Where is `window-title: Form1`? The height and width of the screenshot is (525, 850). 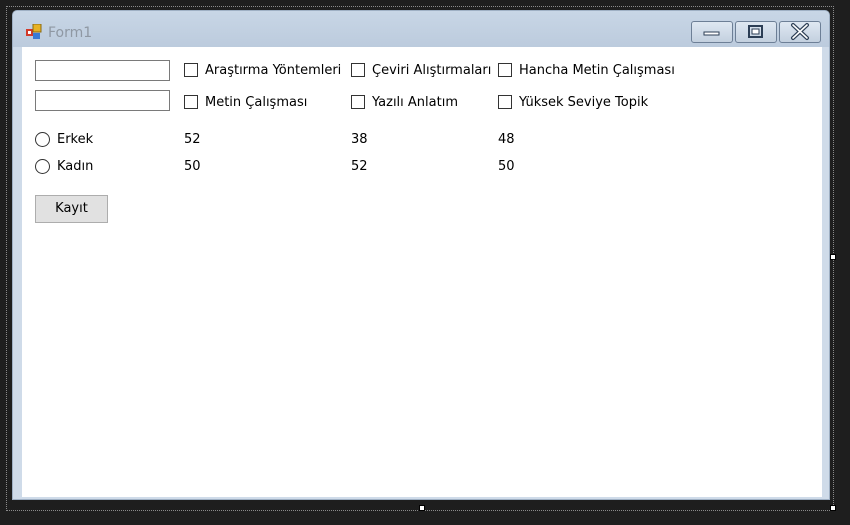
window-title: Form1 is located at coordinates (70, 33).